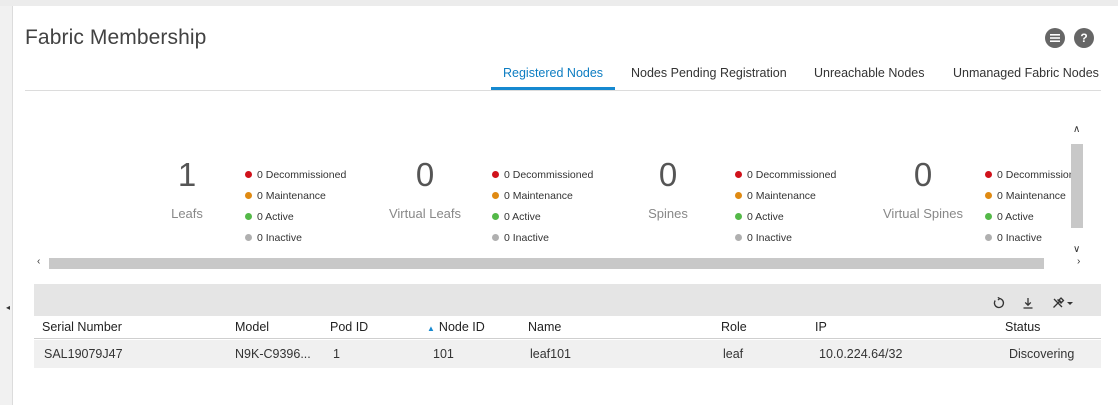  I want to click on download-icon, so click(1028, 304).